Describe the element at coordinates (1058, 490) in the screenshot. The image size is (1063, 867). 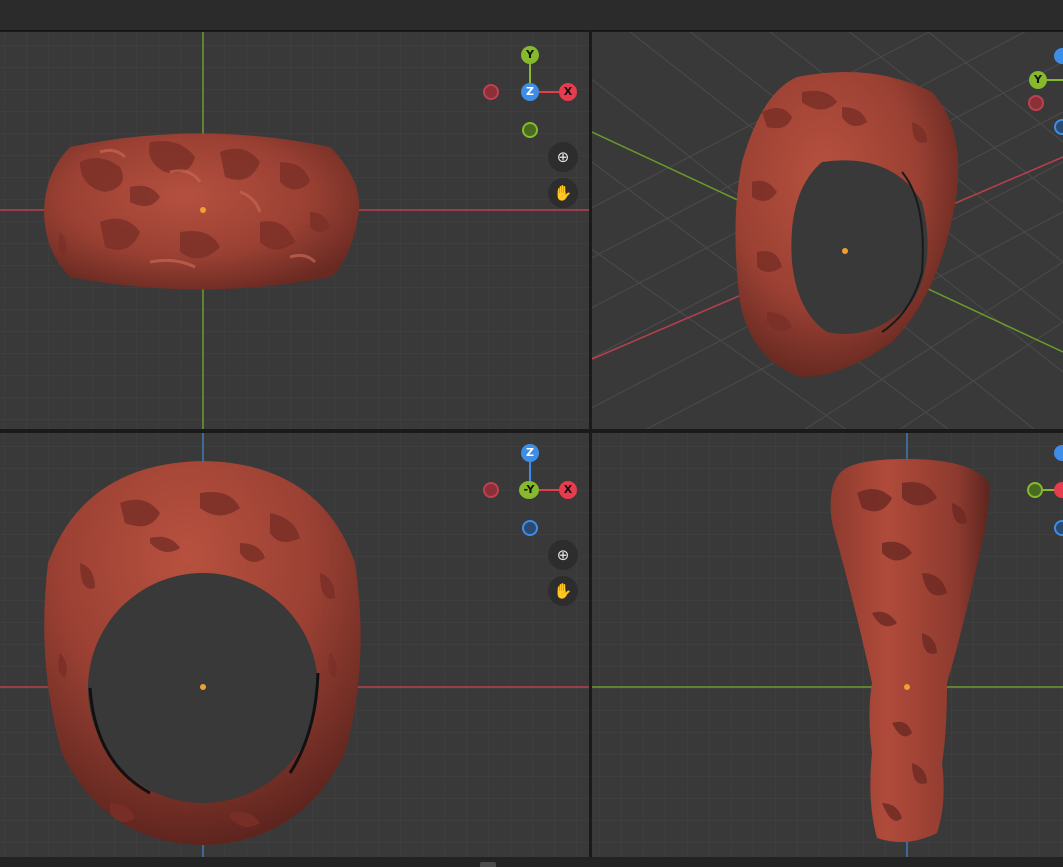
I see `gizmo-x-axis` at that location.